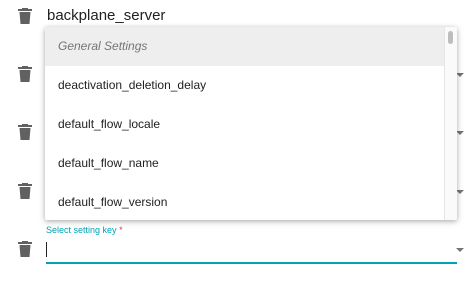  I want to click on dropdown-option: default_flow_locale, so click(245, 124).